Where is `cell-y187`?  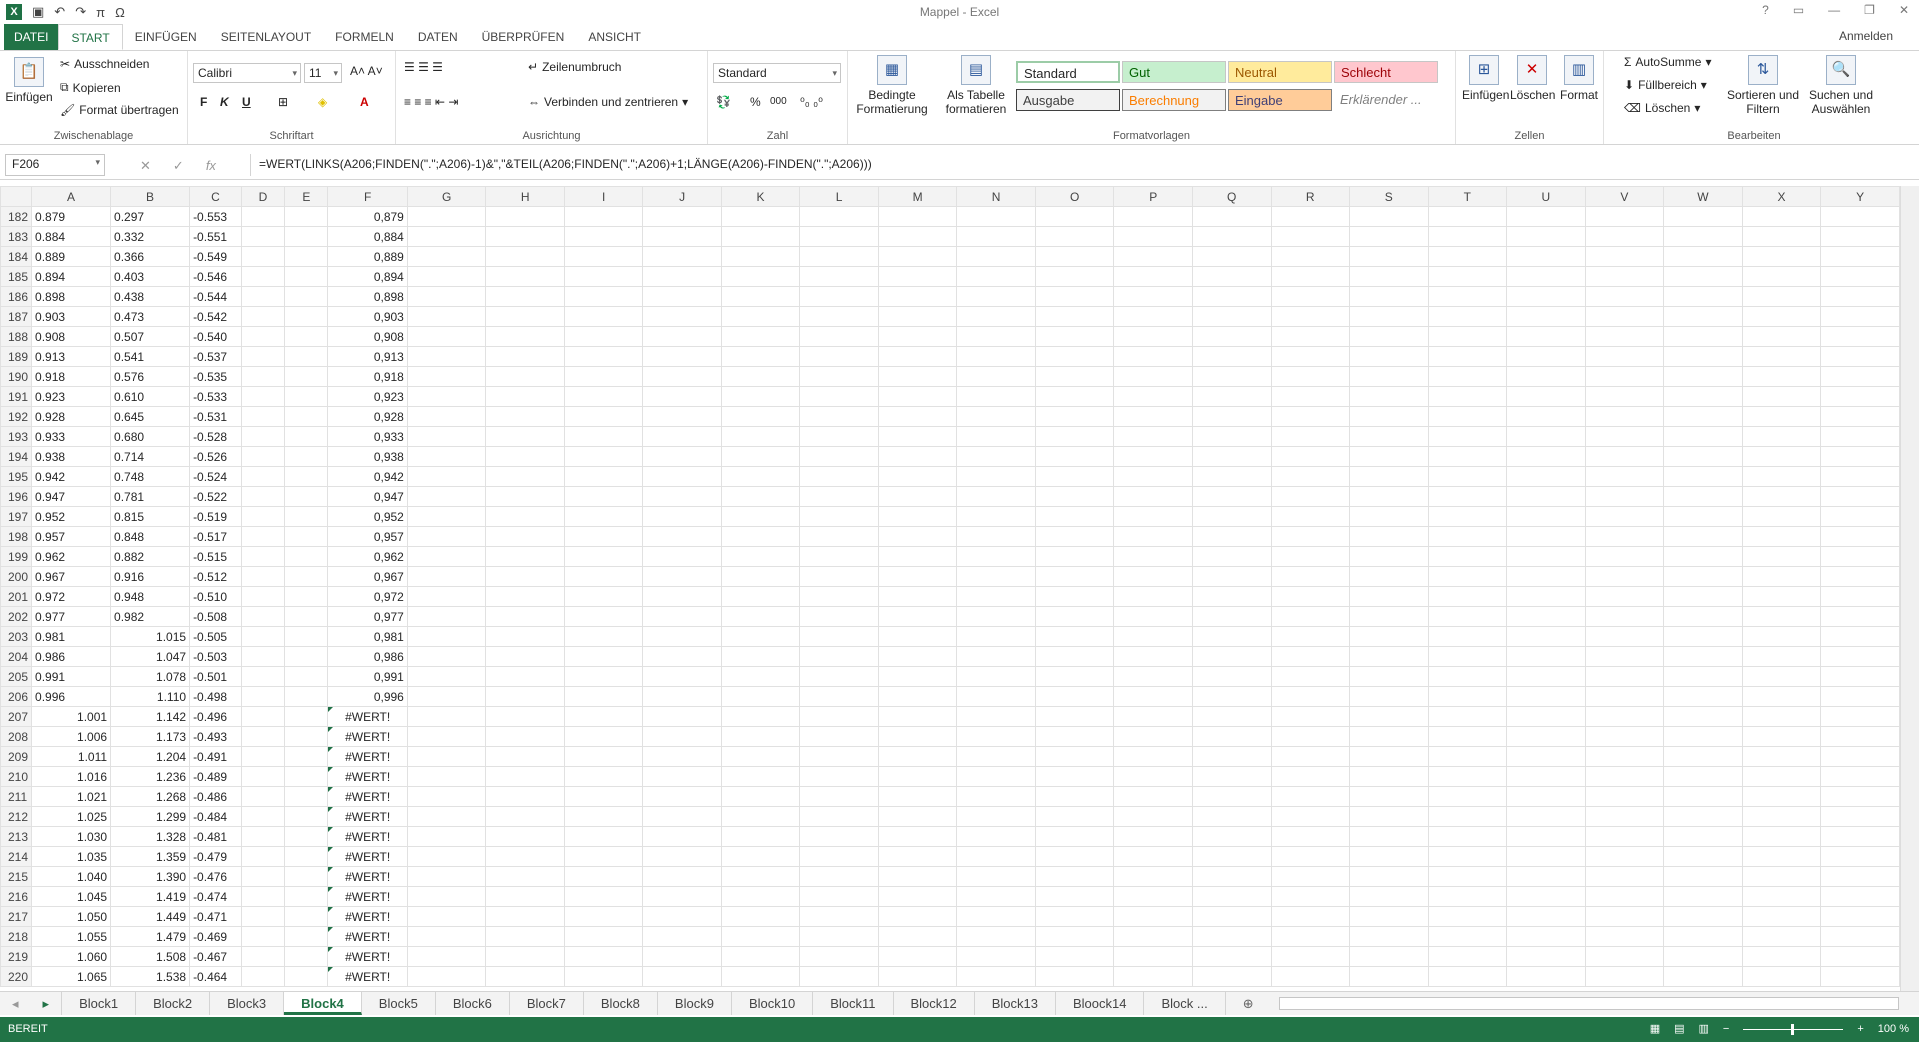
cell-y187 is located at coordinates (1860, 316).